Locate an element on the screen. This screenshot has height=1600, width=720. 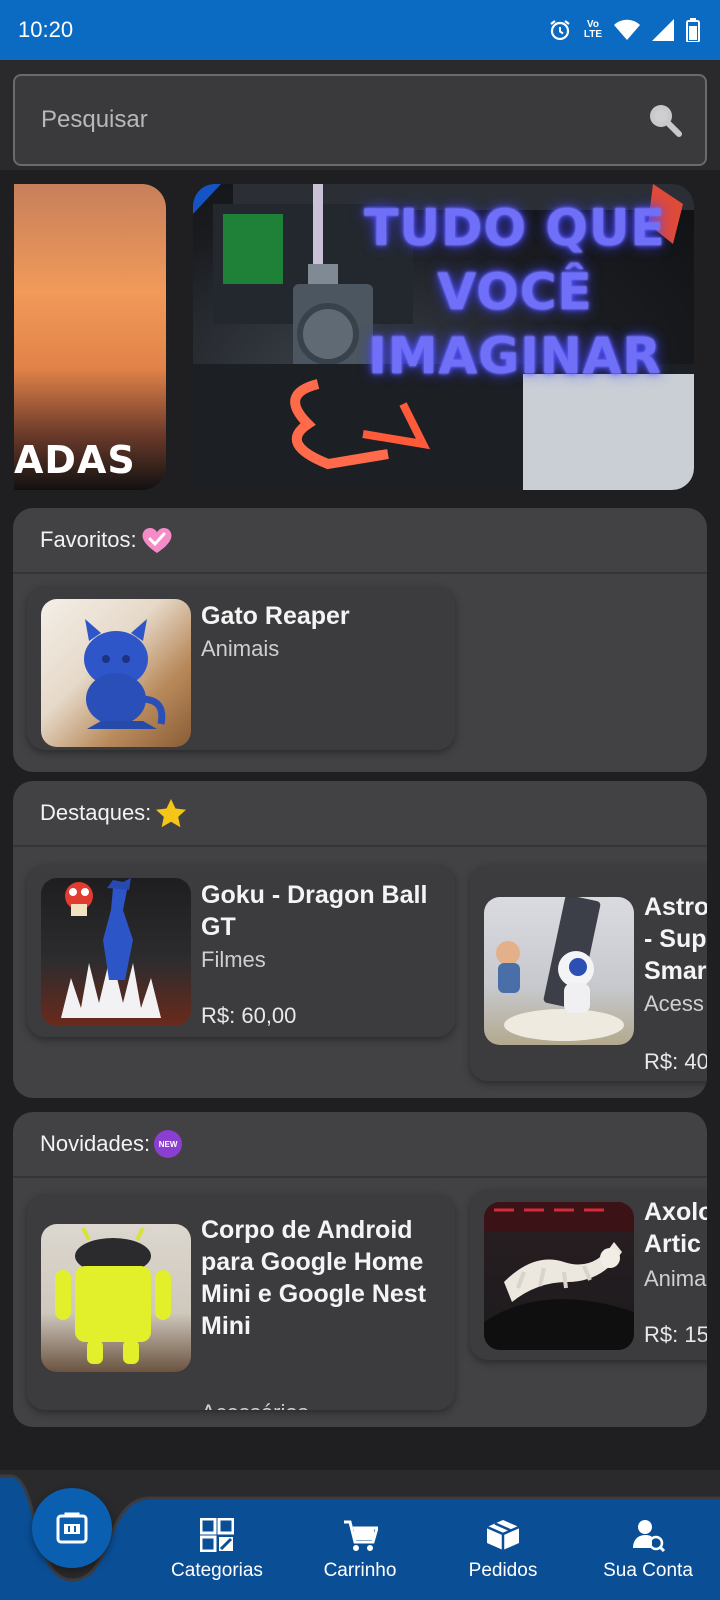
search-icon is located at coordinates (665, 120).